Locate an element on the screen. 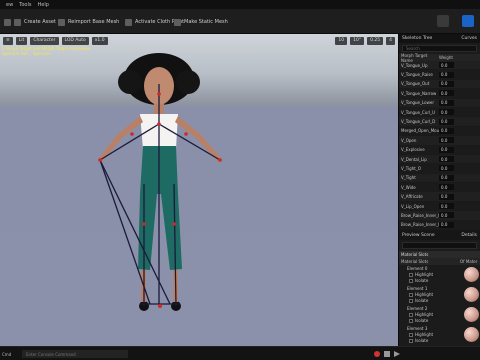  make-static-mesh-label: Make Static Mesh is located at coordinates (206, 22).